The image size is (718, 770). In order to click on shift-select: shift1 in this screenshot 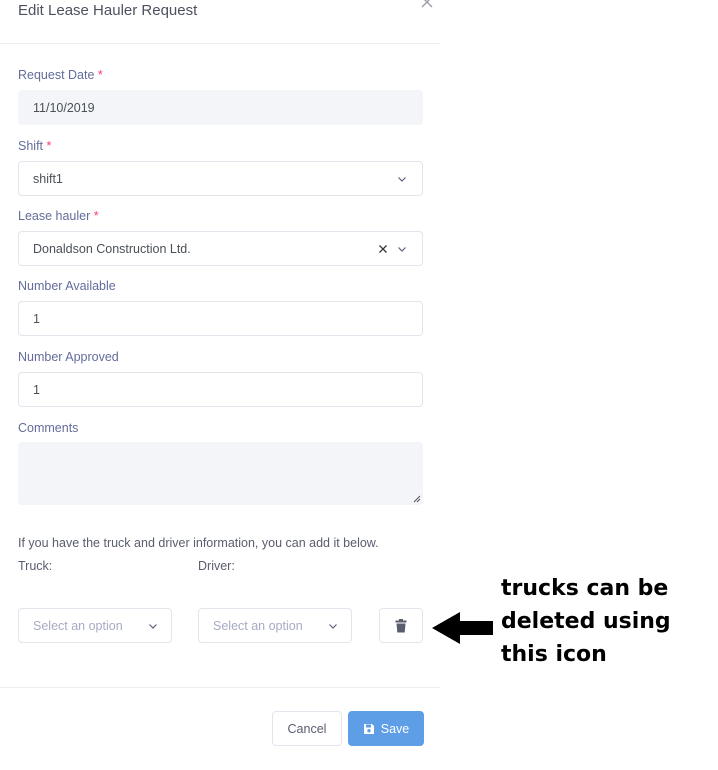, I will do `click(220, 178)`.